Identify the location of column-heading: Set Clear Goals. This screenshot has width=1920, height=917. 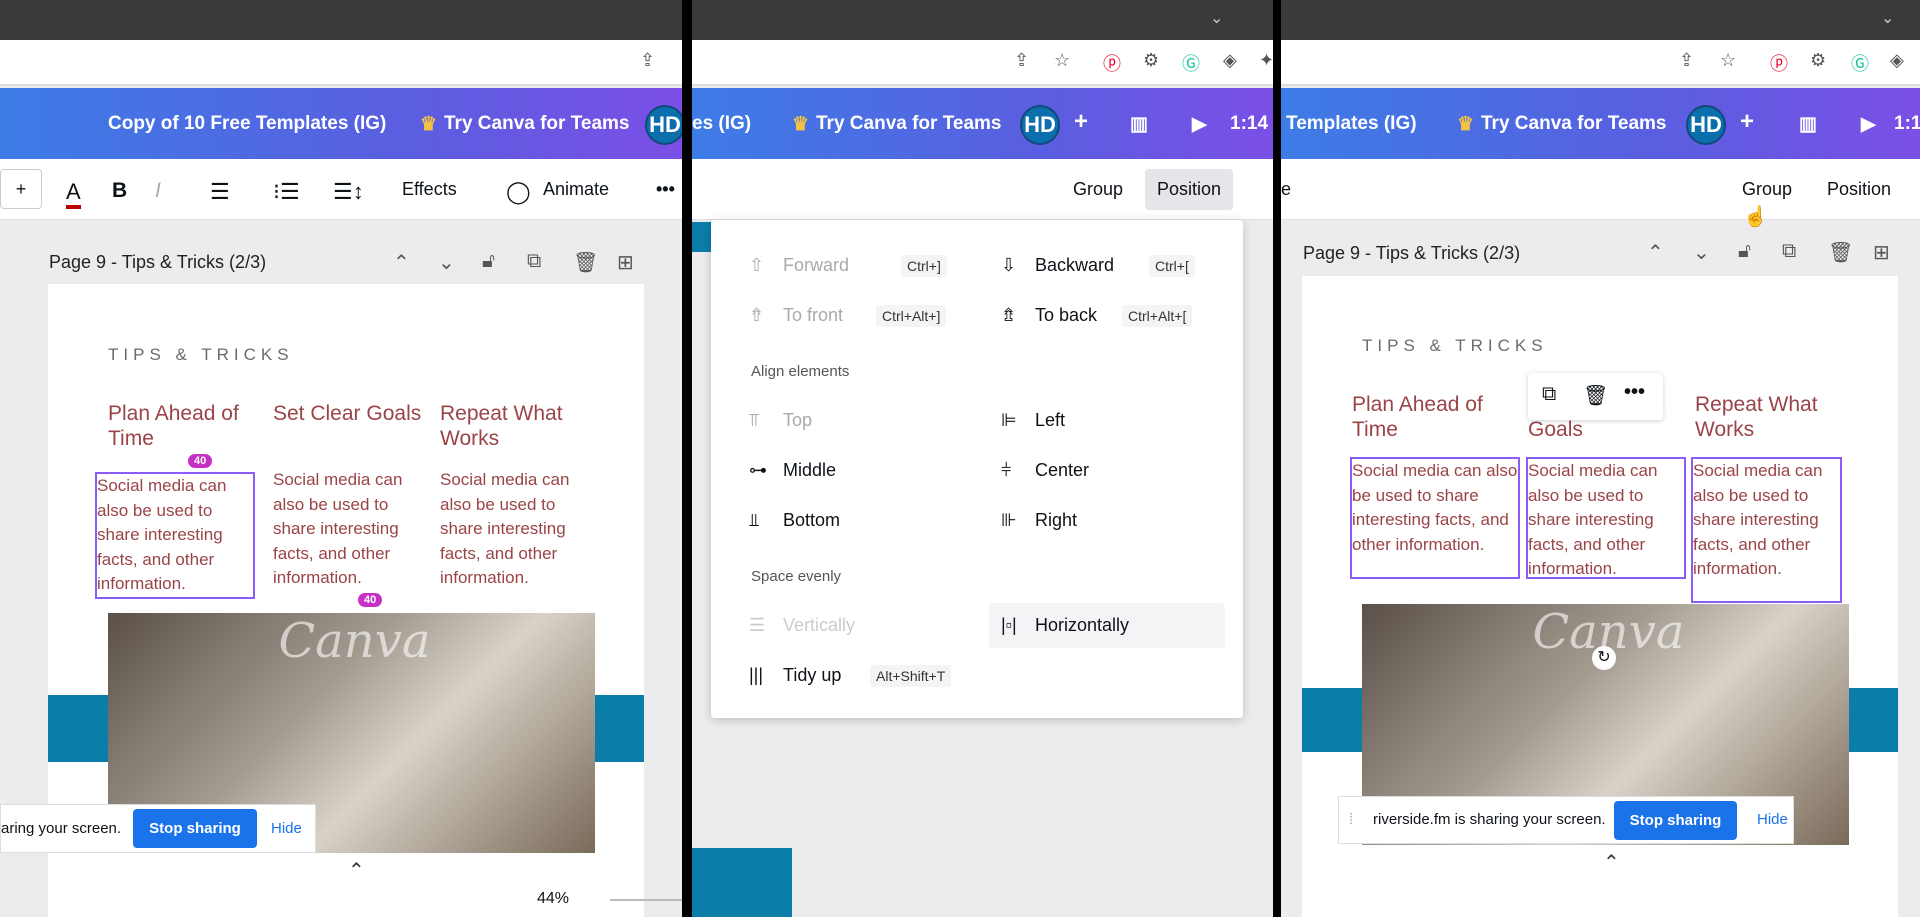
(353, 413).